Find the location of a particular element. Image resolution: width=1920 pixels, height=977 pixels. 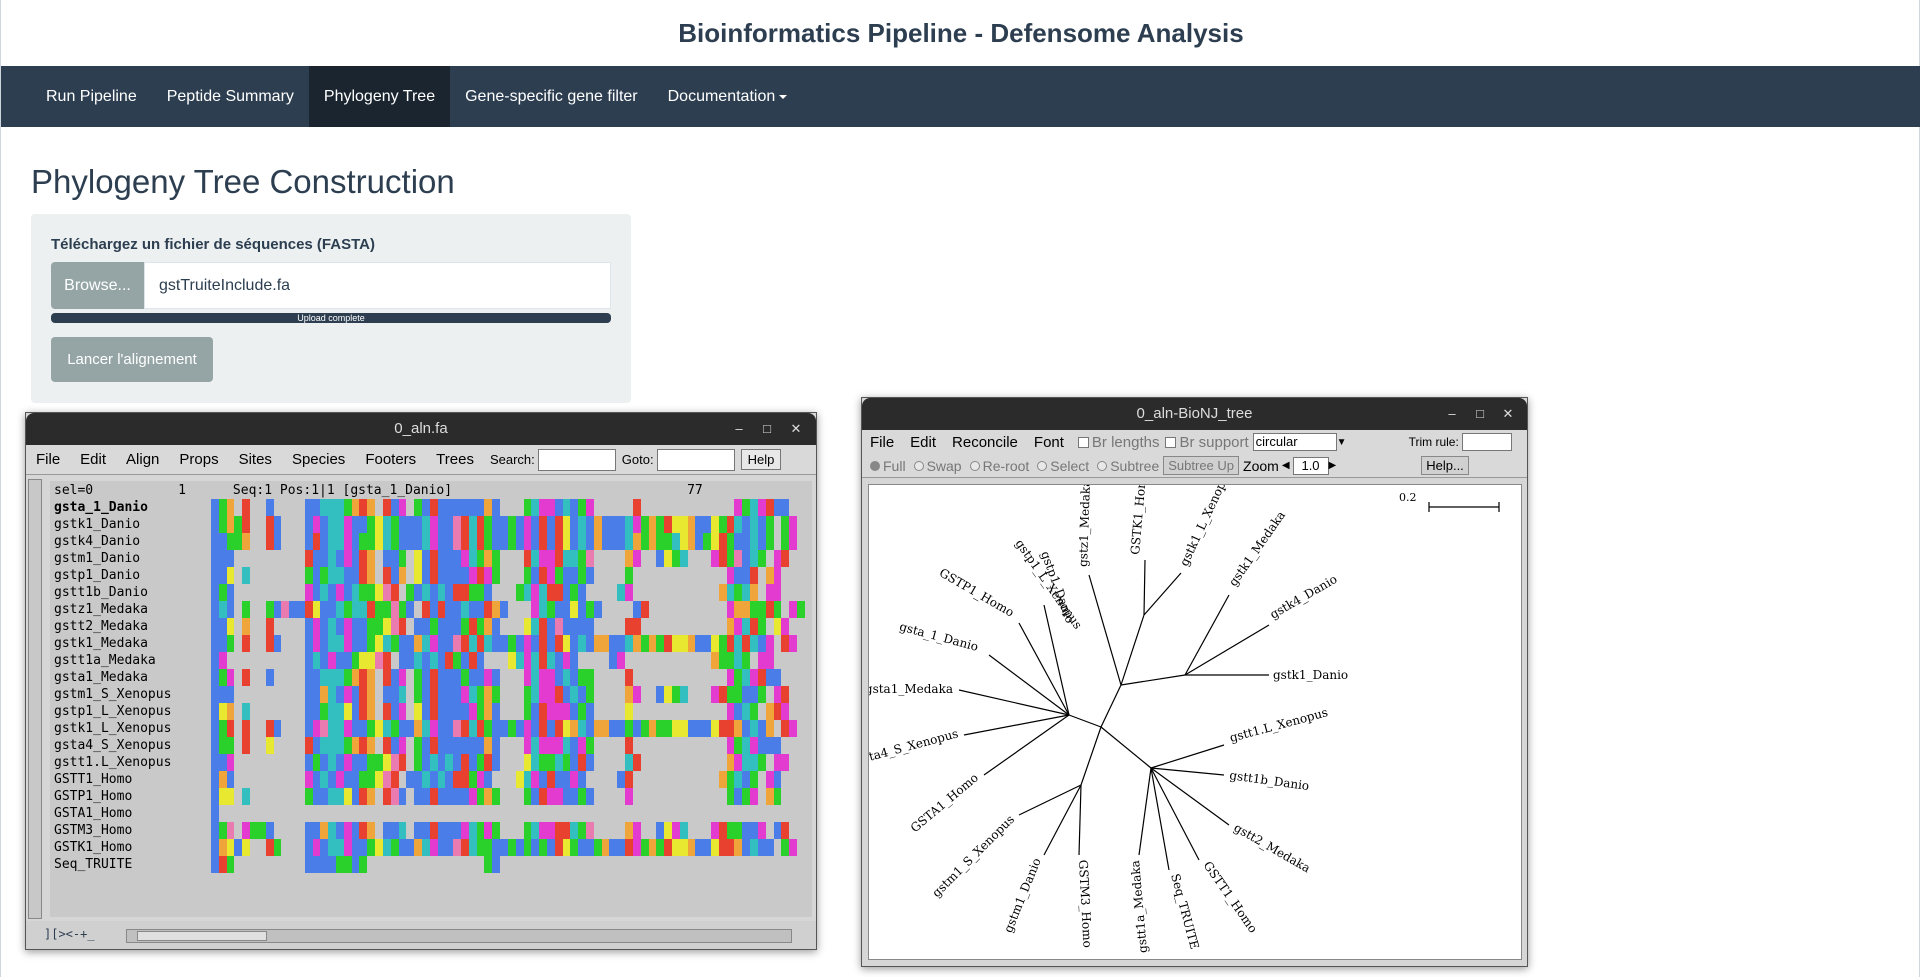

sequence-name: GSTP1_Homo is located at coordinates (112, 796).